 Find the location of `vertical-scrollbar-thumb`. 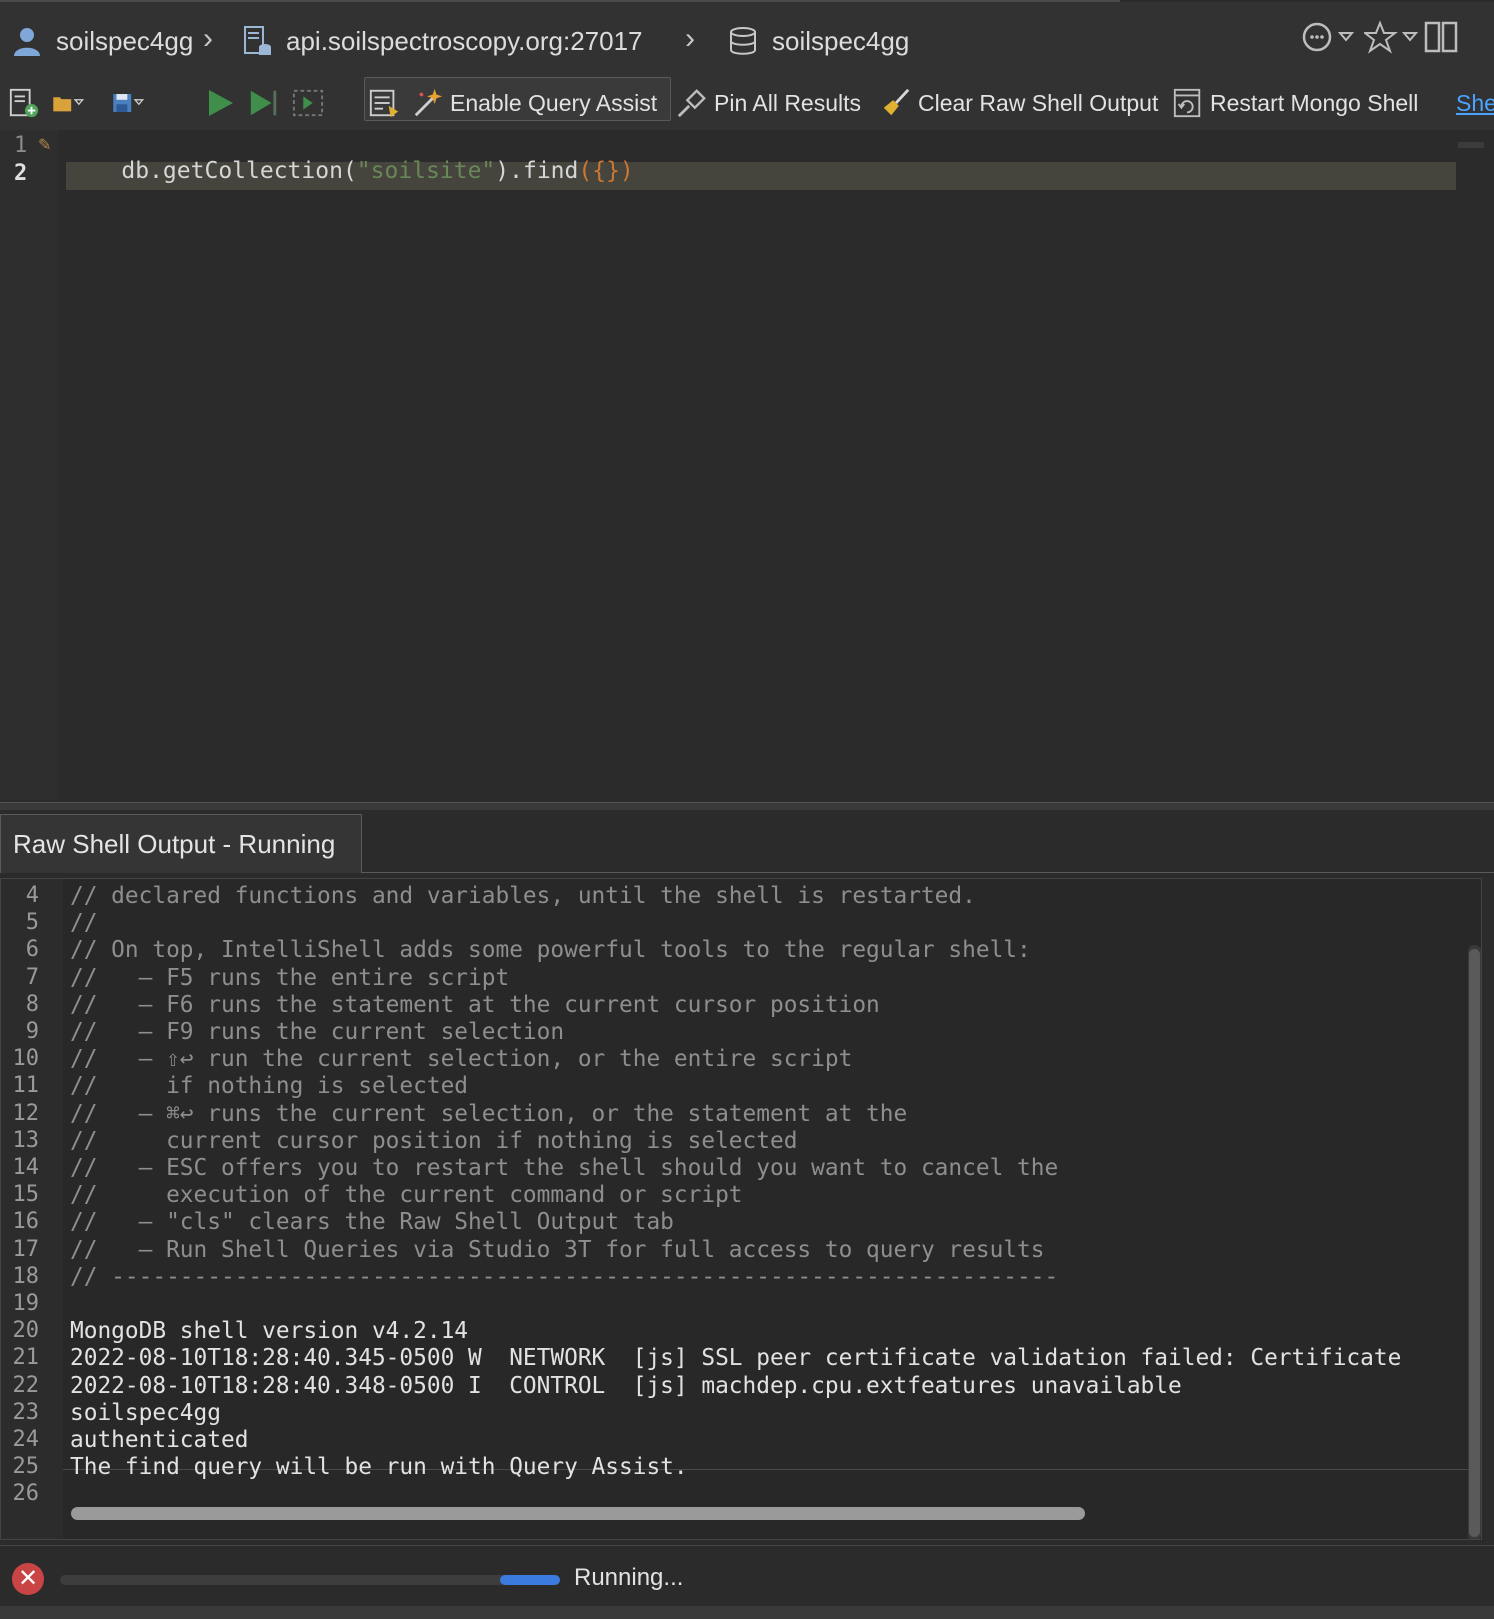

vertical-scrollbar-thumb is located at coordinates (1474, 1243).